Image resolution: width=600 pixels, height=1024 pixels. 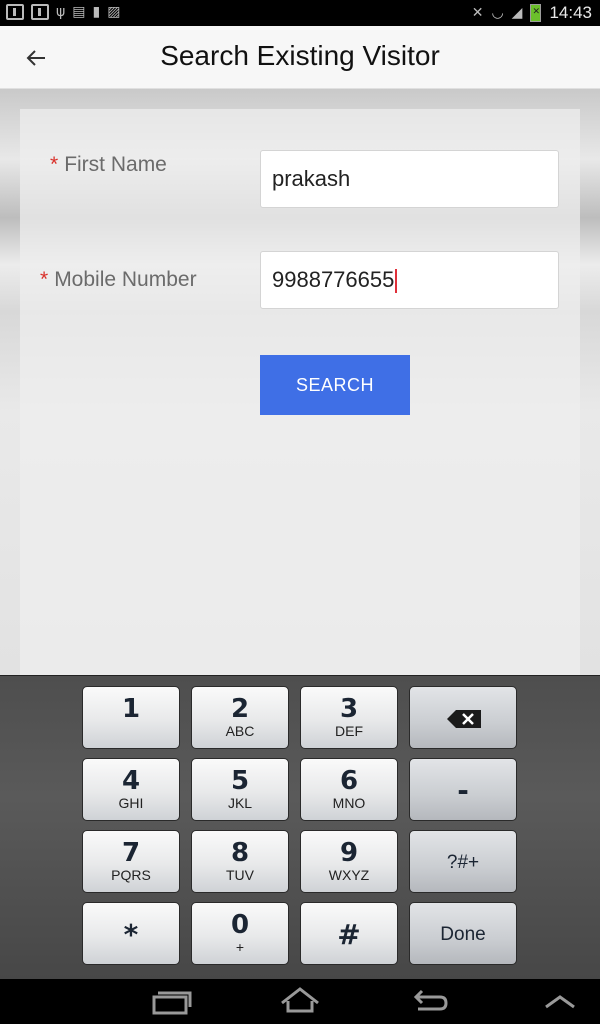 I want to click on mobile-number-label: * Mobile Number, so click(x=118, y=280).